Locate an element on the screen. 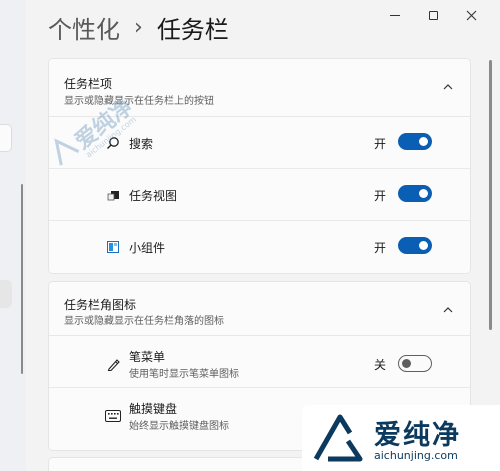 This screenshot has height=471, width=500. maximize-button is located at coordinates (433, 15).